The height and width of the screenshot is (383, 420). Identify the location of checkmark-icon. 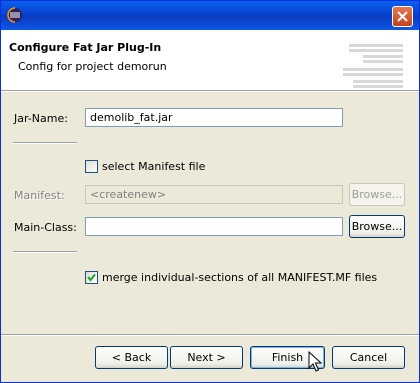
(91, 277).